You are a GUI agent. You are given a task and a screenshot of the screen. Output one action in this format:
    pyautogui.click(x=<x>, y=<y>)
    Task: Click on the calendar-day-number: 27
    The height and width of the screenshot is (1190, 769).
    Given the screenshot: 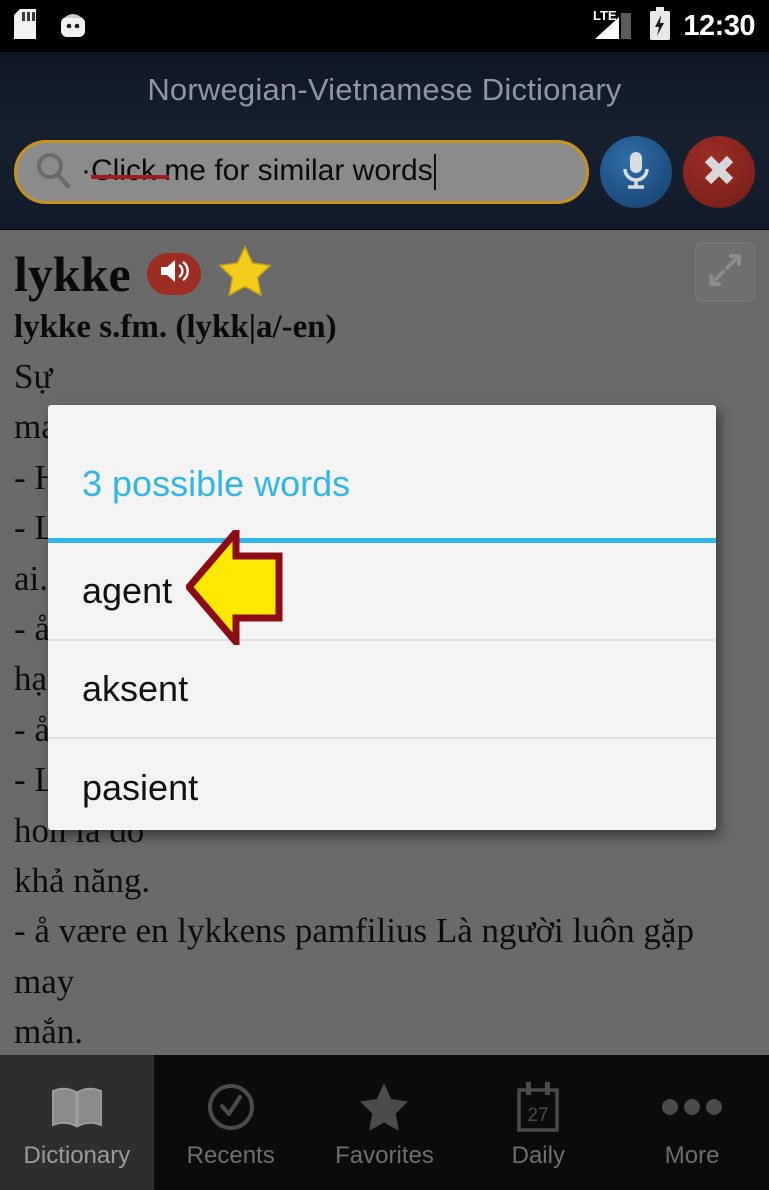 What is the action you would take?
    pyautogui.click(x=538, y=1115)
    